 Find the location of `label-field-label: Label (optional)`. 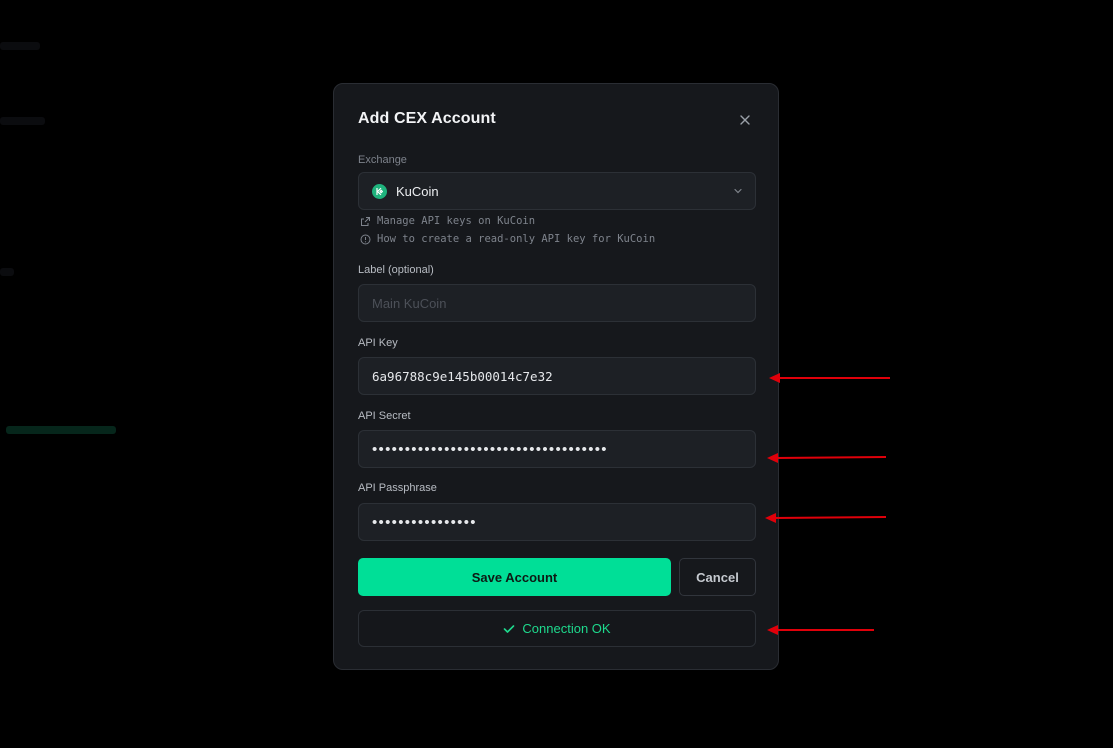

label-field-label: Label (optional) is located at coordinates (396, 270).